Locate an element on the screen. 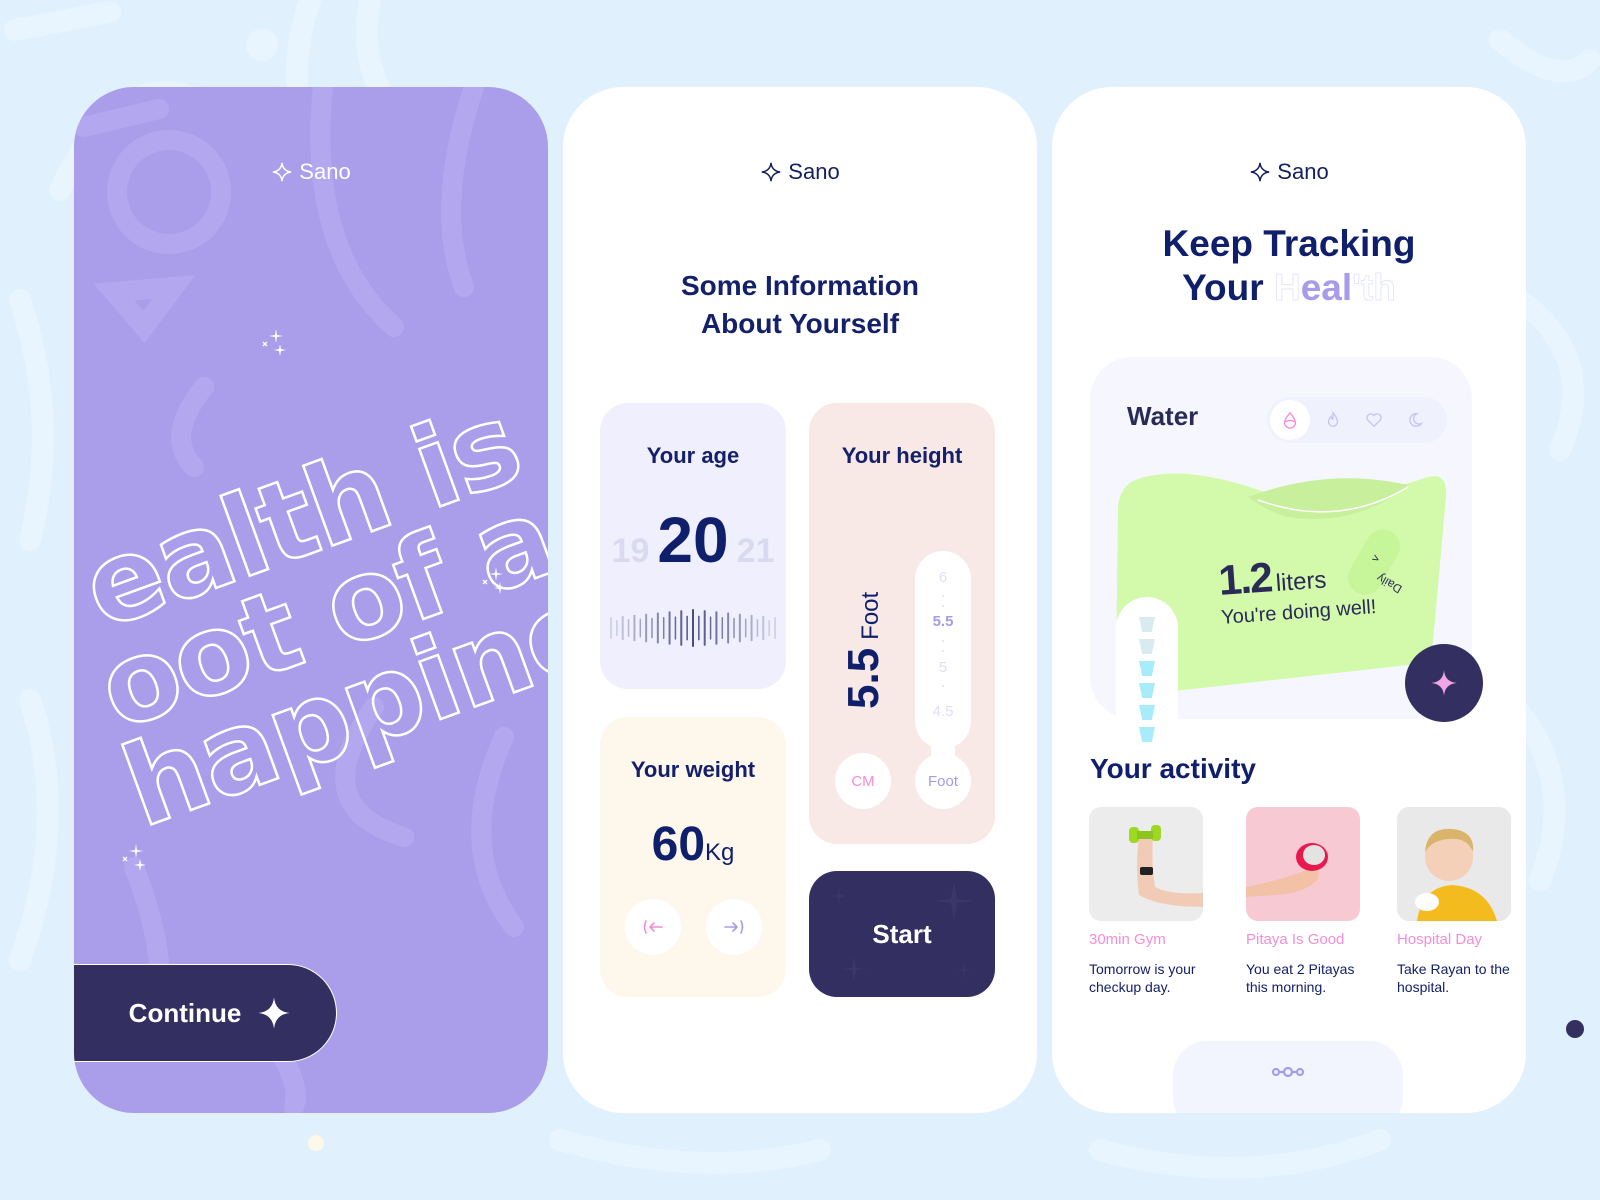 The height and width of the screenshot is (1200, 1600). start-button: Start is located at coordinates (902, 934).